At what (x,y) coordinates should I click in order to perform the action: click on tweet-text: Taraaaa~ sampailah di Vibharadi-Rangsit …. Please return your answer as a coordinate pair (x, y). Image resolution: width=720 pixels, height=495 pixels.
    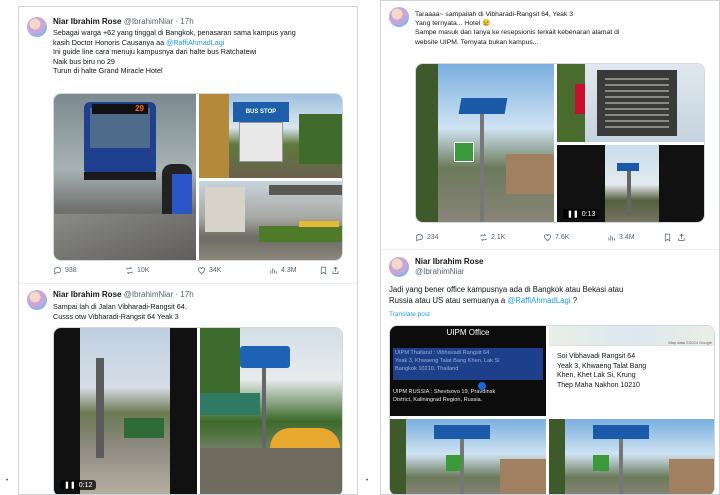
    Looking at the image, I should click on (517, 28).